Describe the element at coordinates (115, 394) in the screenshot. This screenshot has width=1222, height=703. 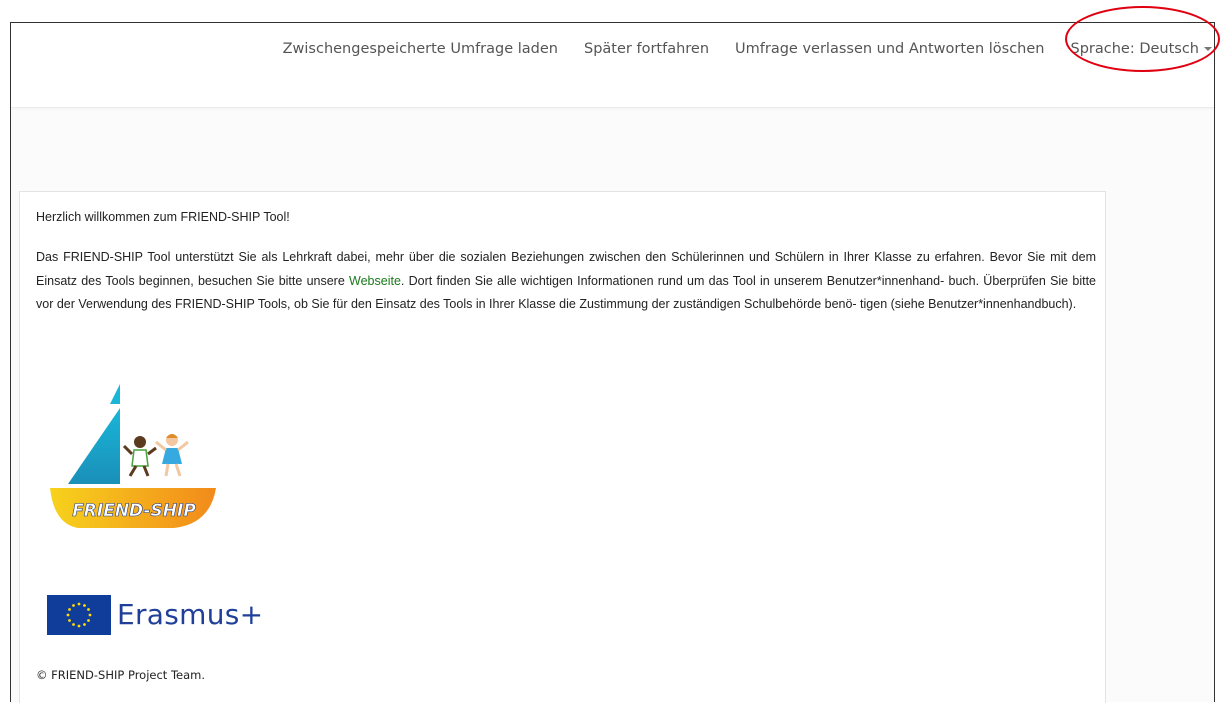
I see `sail-top` at that location.